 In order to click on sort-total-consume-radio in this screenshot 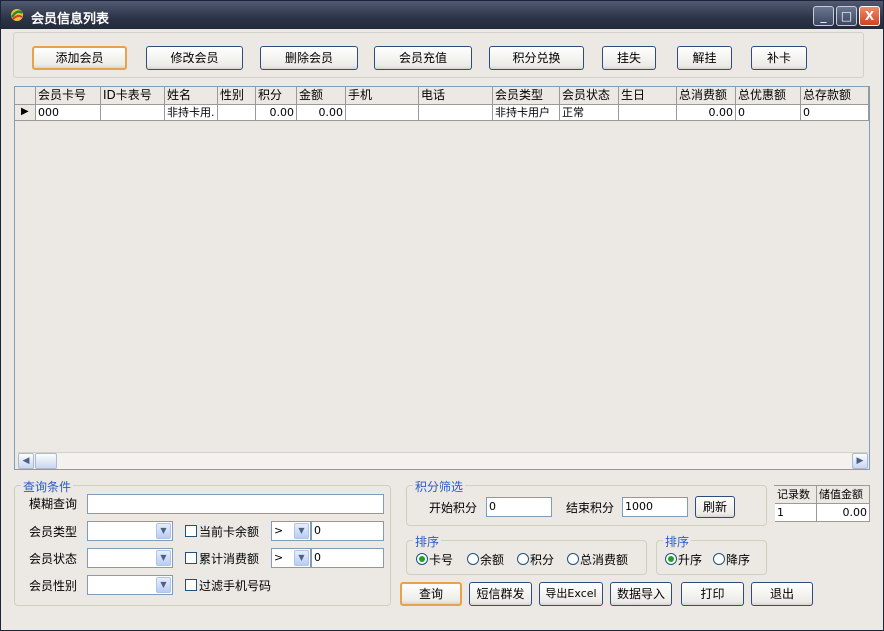, I will do `click(573, 559)`.